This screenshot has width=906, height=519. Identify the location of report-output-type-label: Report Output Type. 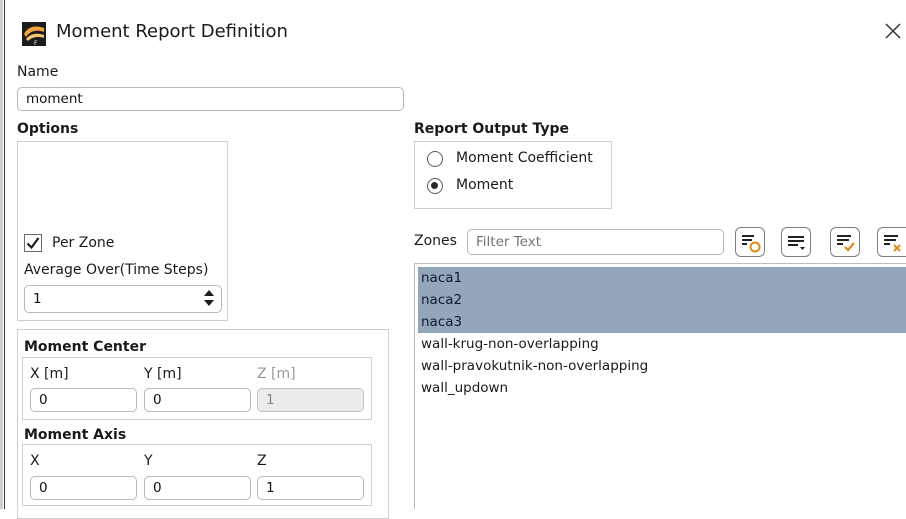
(492, 129).